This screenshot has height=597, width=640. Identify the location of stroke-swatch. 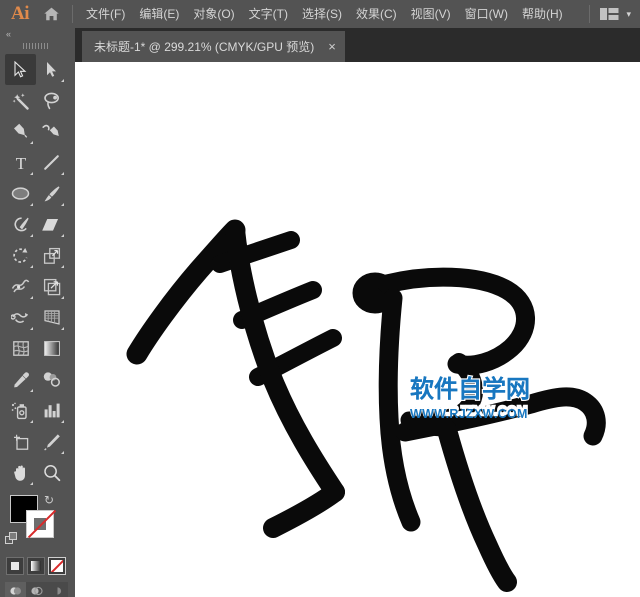
(41, 524).